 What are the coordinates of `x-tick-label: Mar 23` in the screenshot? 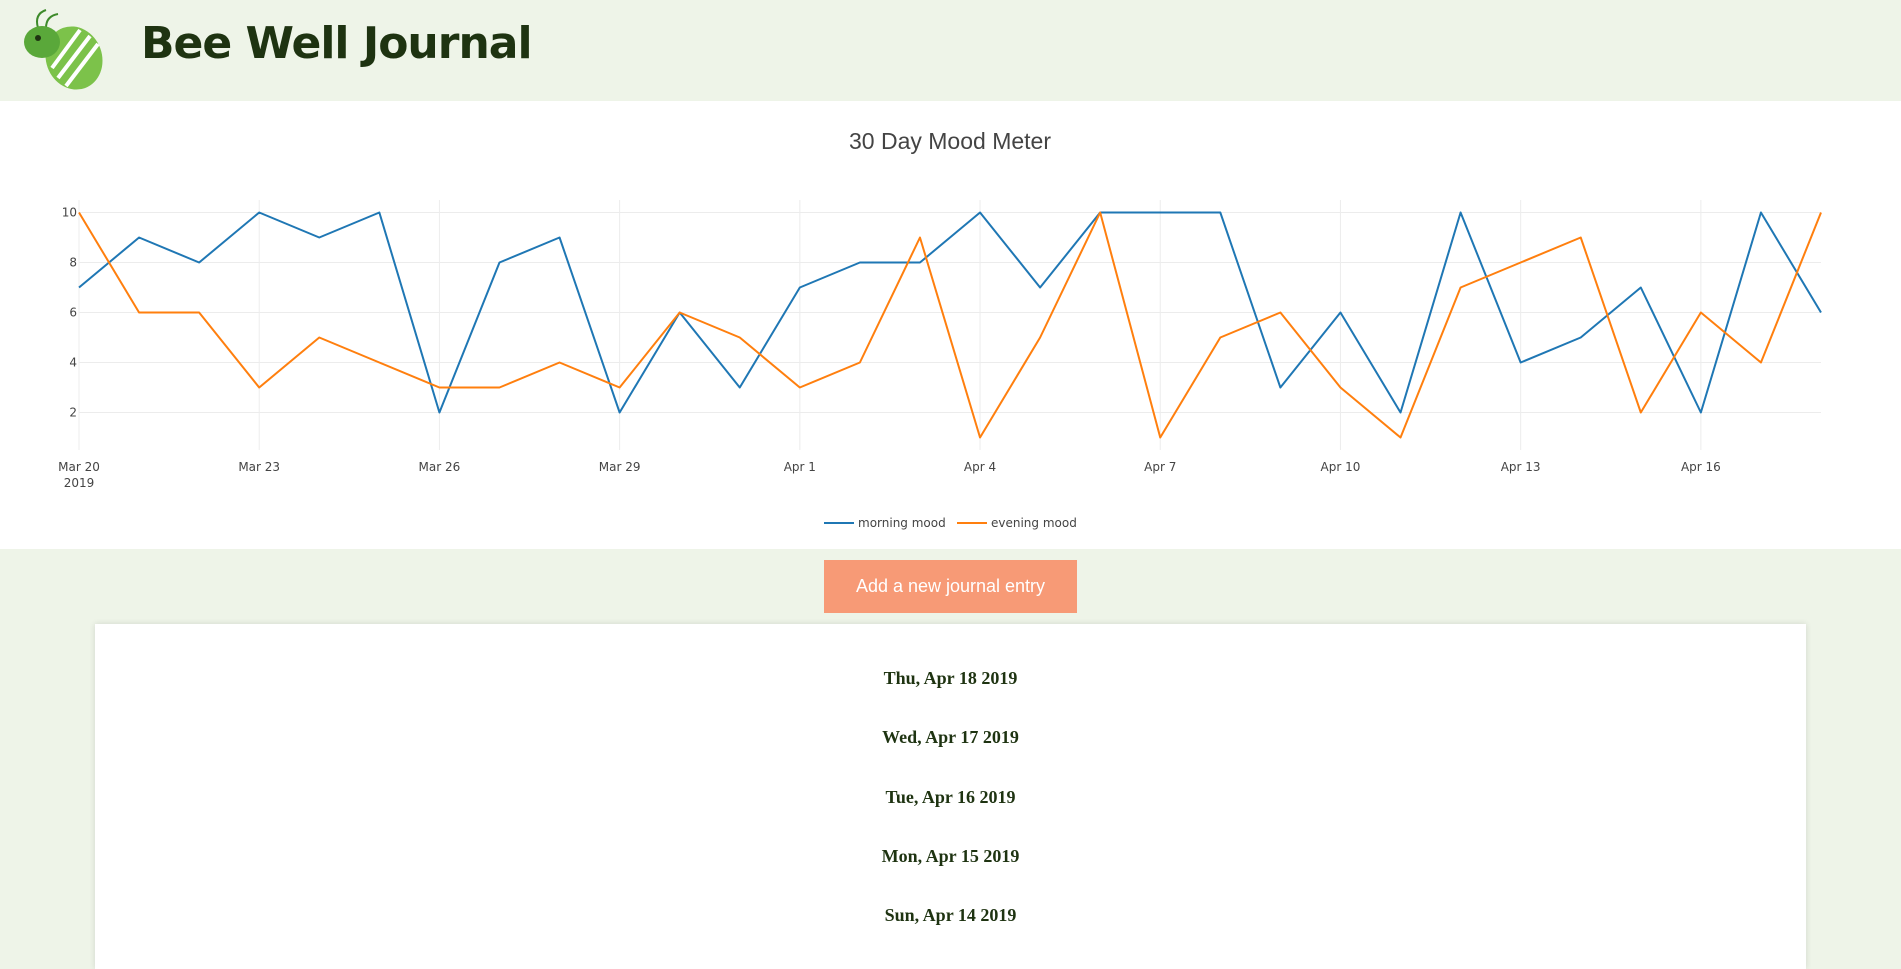 It's located at (259, 467).